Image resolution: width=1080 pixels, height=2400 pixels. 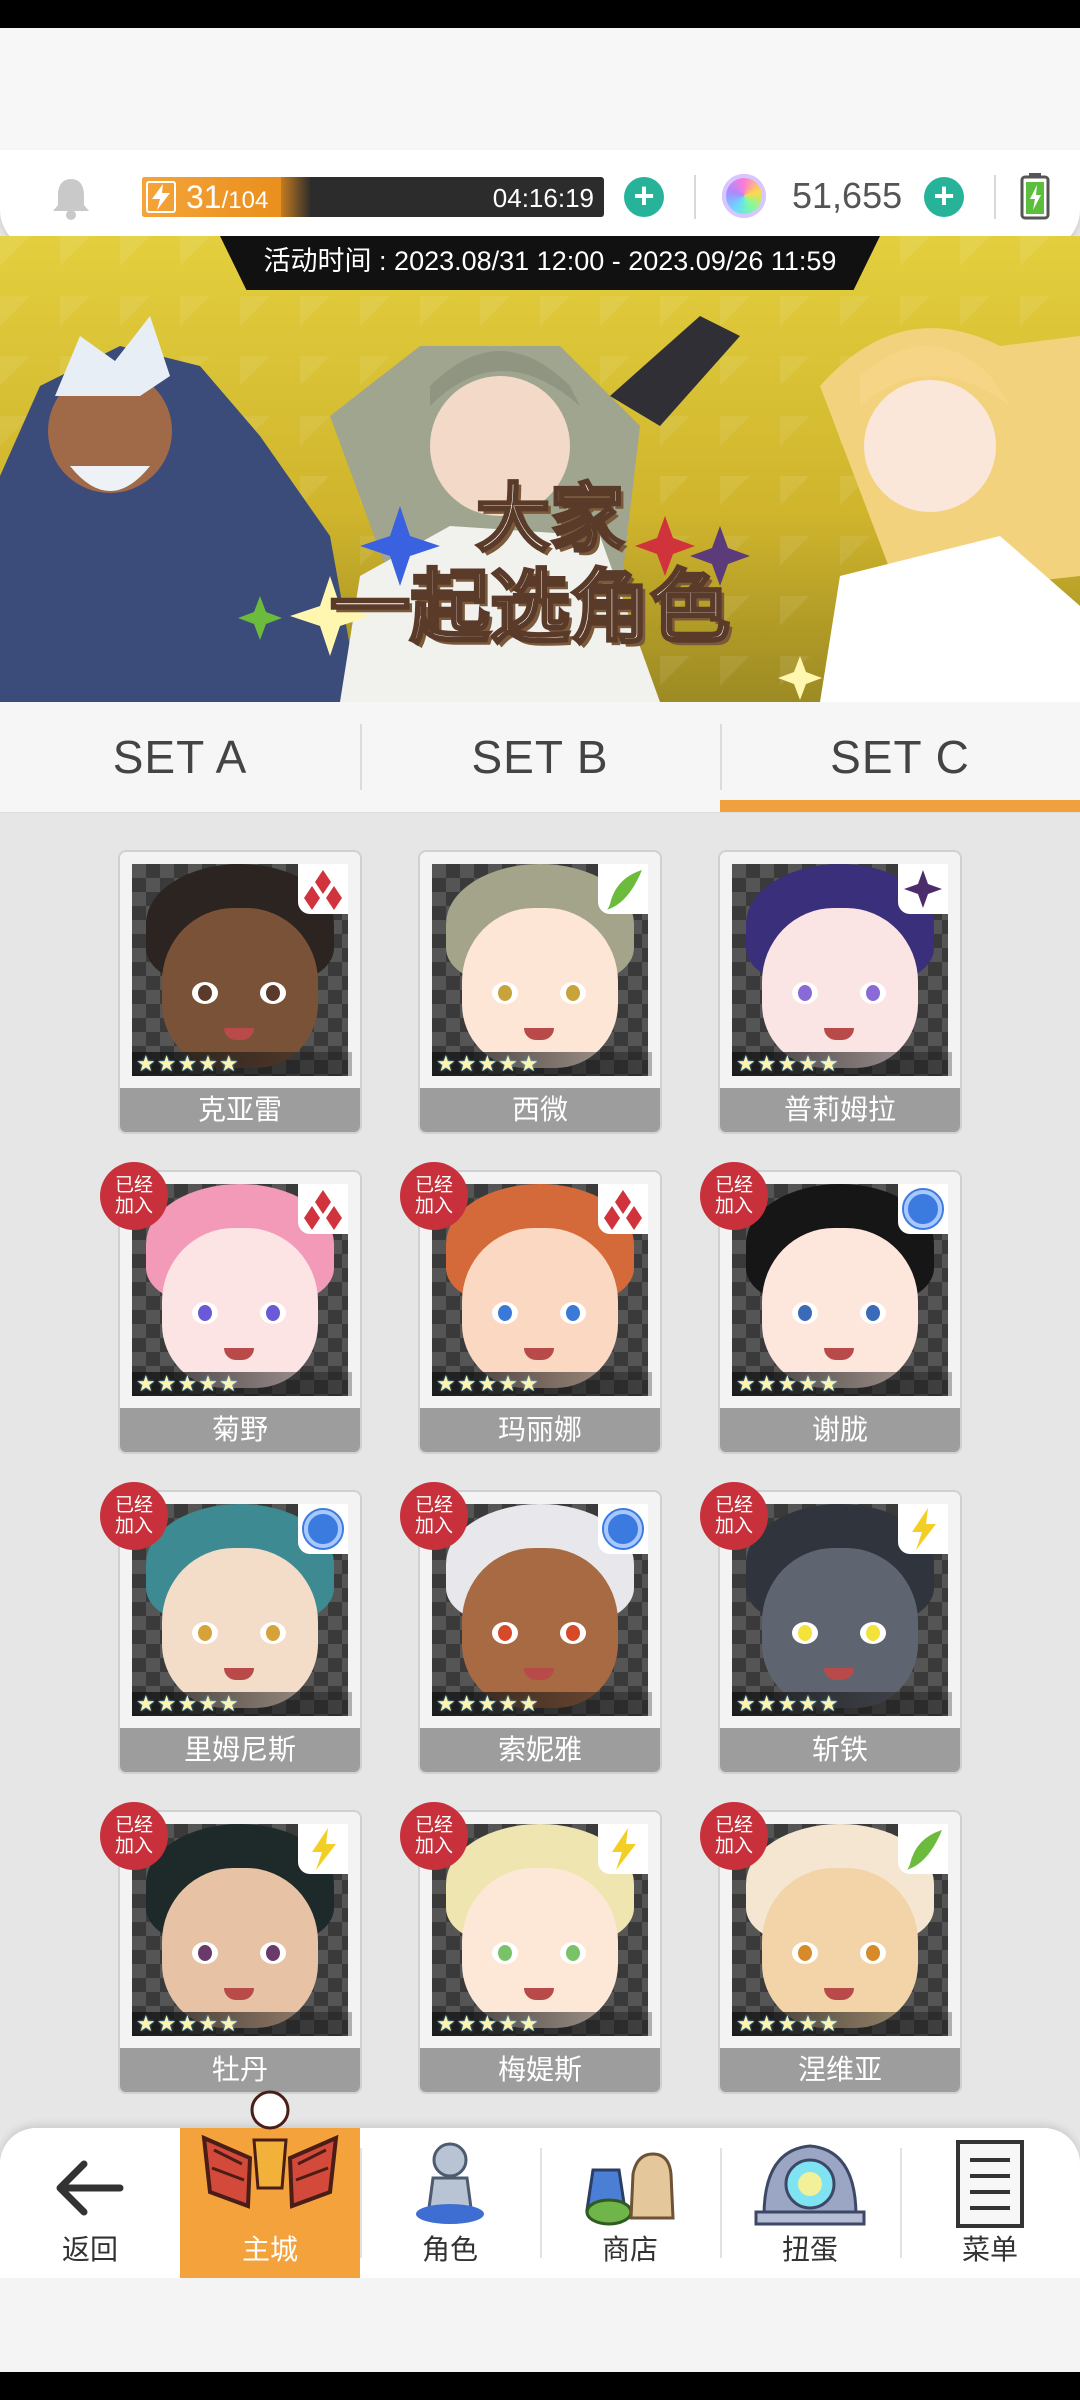 I want to click on stamina-value: 31/104, so click(x=227, y=197).